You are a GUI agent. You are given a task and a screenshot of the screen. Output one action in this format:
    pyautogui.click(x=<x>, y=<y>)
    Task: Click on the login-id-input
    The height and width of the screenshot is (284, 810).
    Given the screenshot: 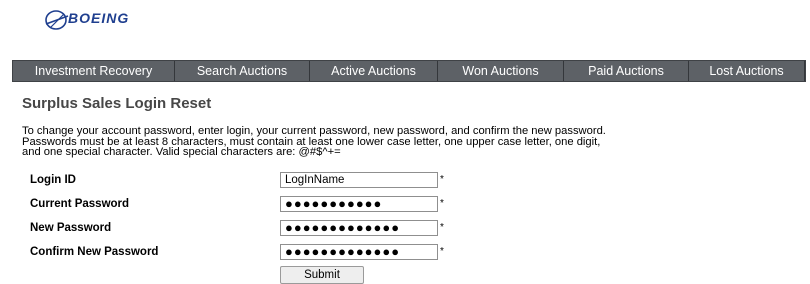 What is the action you would take?
    pyautogui.click(x=359, y=180)
    